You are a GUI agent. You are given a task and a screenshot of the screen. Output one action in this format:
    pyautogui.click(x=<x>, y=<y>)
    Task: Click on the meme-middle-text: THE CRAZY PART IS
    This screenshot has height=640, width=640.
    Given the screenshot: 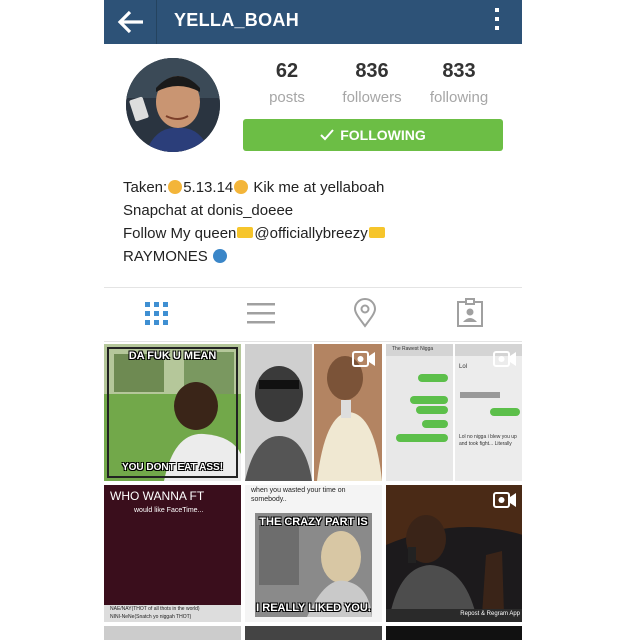 What is the action you would take?
    pyautogui.click(x=313, y=522)
    